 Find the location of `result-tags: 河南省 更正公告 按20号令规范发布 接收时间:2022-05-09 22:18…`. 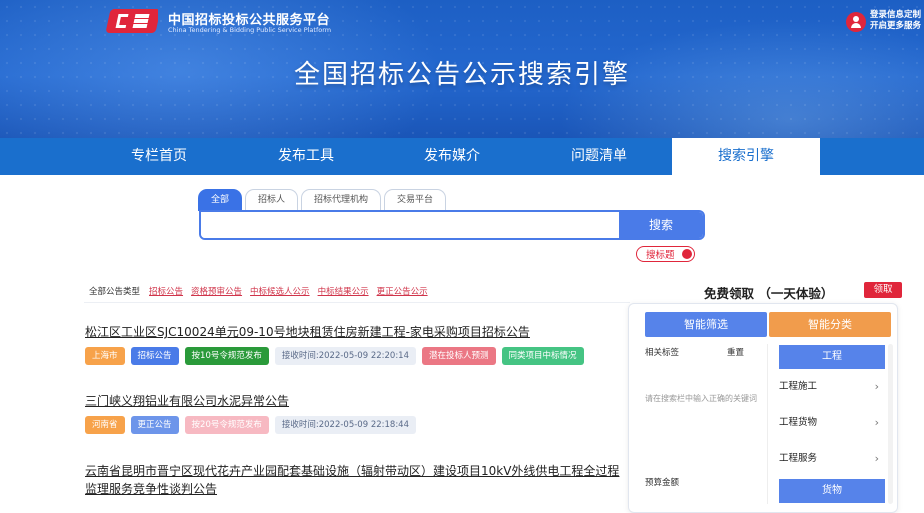

result-tags: 河南省 更正公告 按20号令规范发布 接收时间:2022-05-09 22:18… is located at coordinates (350, 425).